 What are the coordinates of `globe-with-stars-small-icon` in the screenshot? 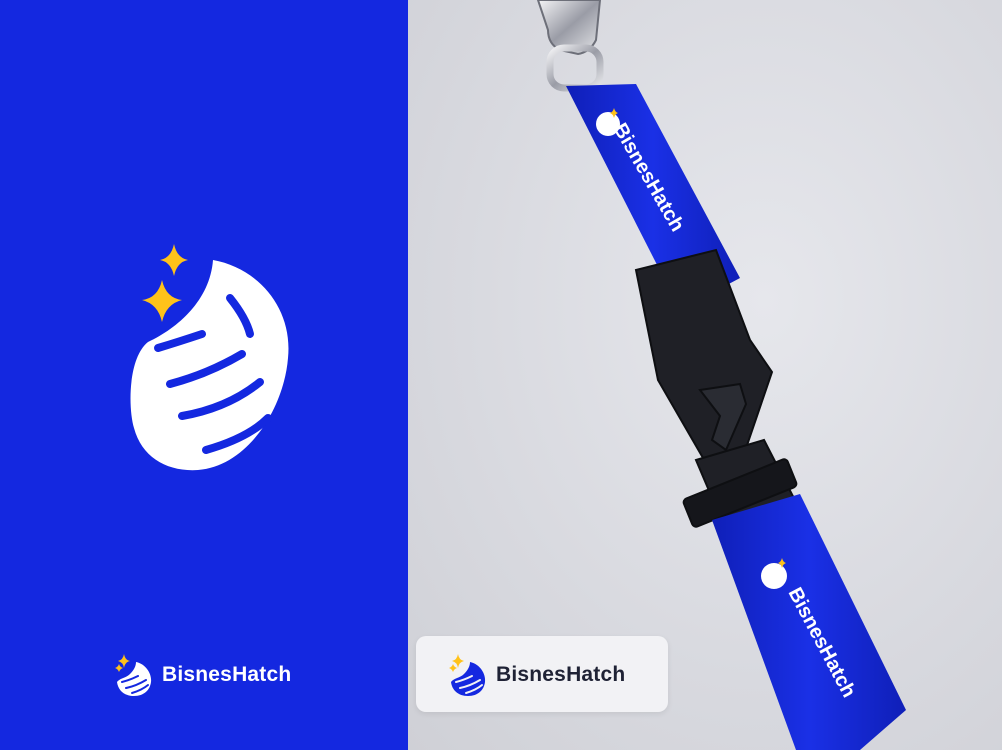 It's located at (467, 675).